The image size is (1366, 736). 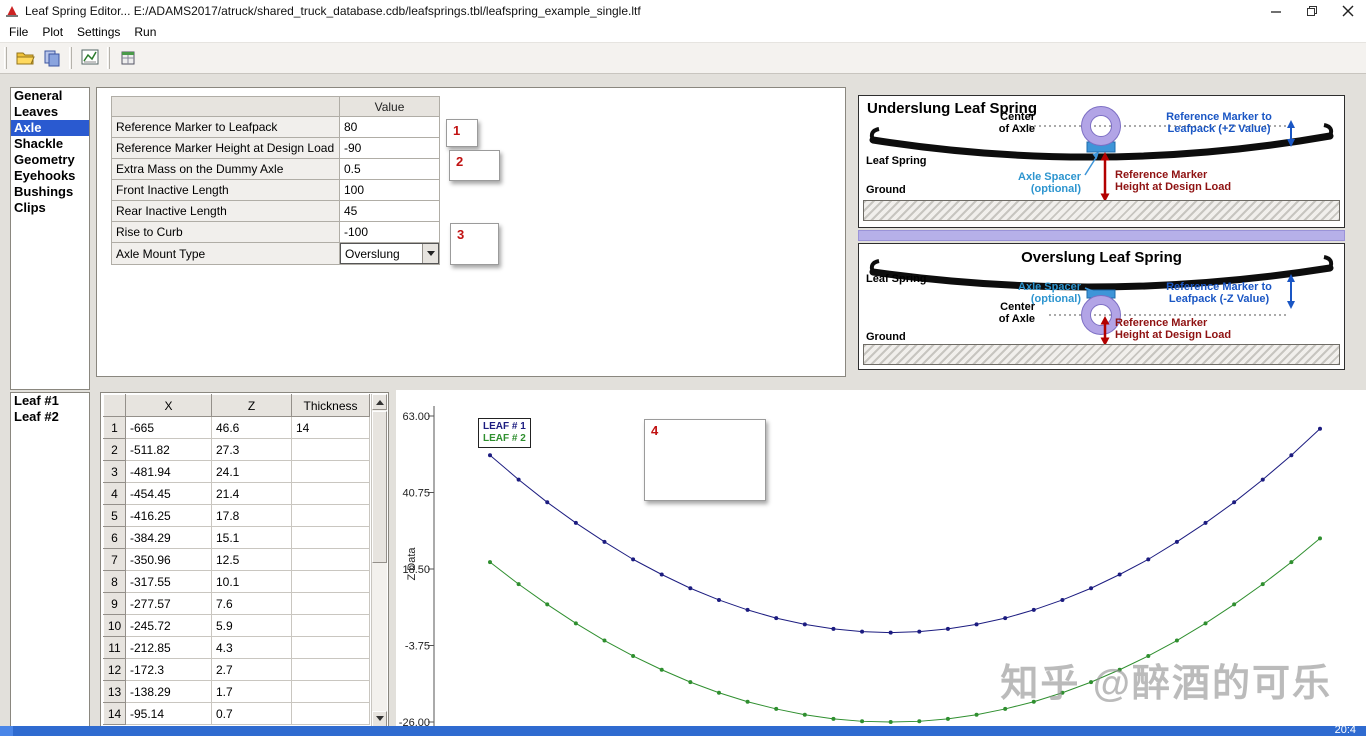 I want to click on cell-z: 17.8, so click(x=251, y=515).